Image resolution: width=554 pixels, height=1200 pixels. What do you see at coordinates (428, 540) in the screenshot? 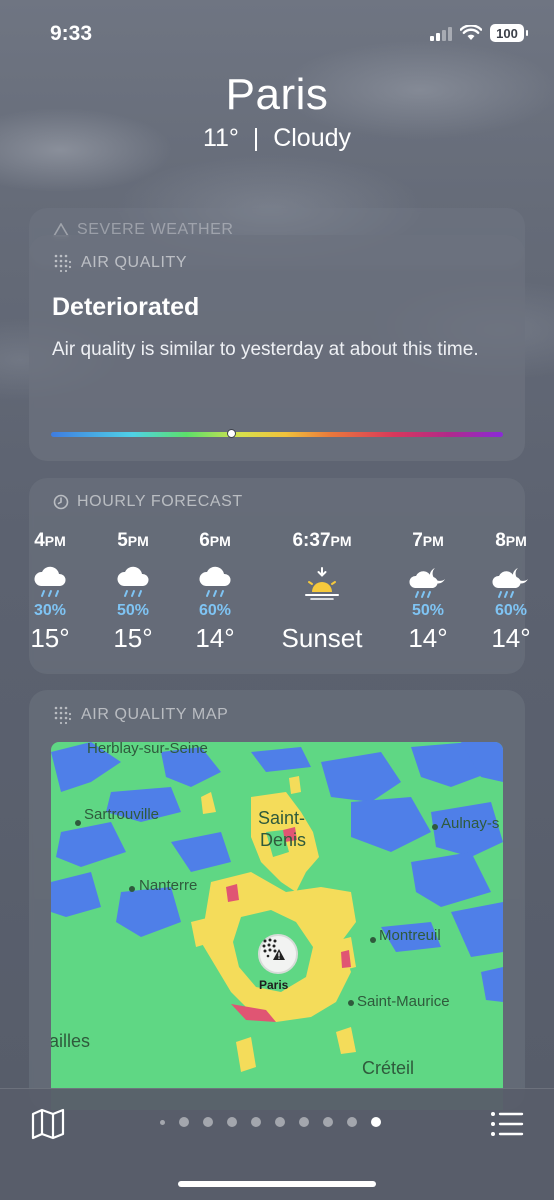
I see `hourly-time: 7PM` at bounding box center [428, 540].